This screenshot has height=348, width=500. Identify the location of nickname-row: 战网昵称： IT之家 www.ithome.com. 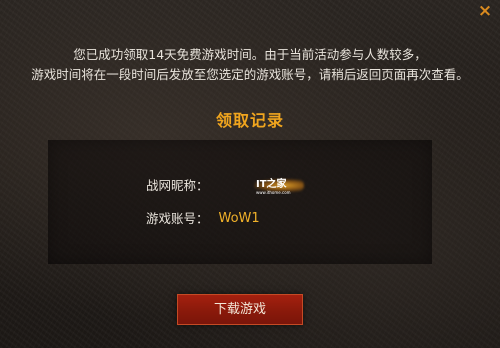
(225, 185).